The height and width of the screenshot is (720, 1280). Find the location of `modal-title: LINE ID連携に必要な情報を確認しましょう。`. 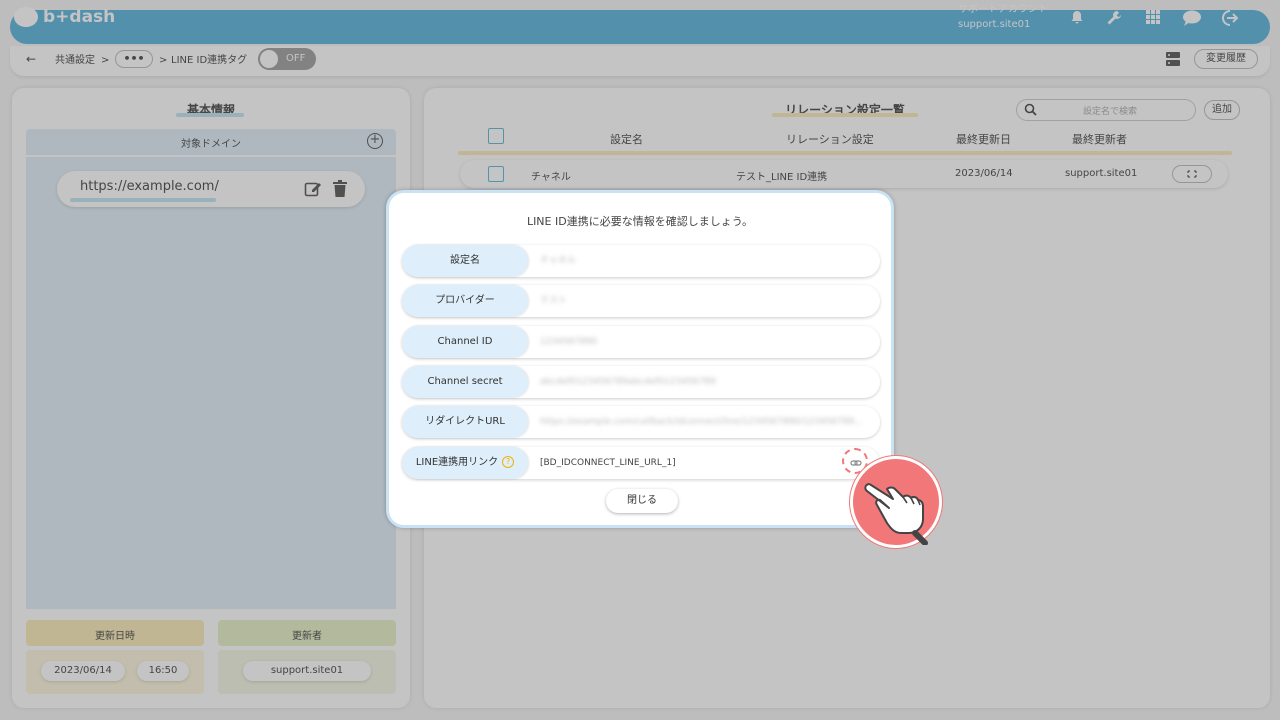

modal-title: LINE ID連携に必要な情報を確認しましょう。 is located at coordinates (640, 221).